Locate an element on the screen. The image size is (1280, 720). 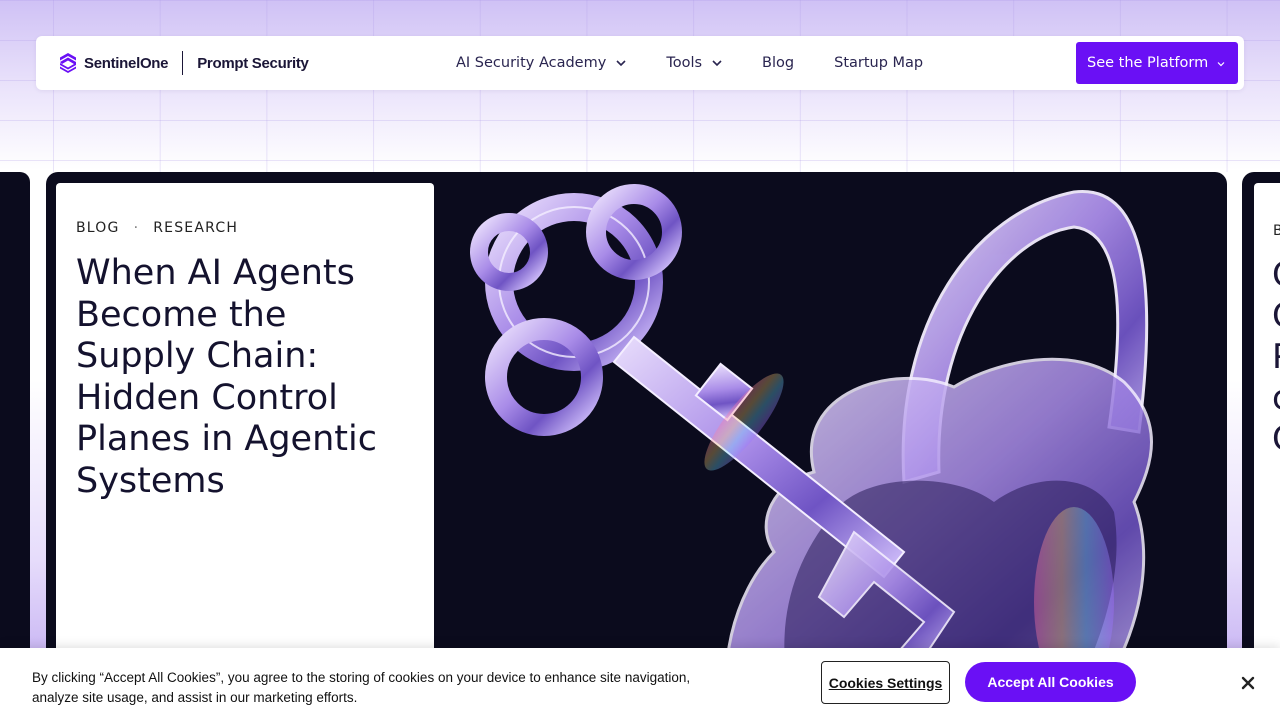
nav-item-ai-security-academy: AI Security Academy is located at coordinates (541, 63).